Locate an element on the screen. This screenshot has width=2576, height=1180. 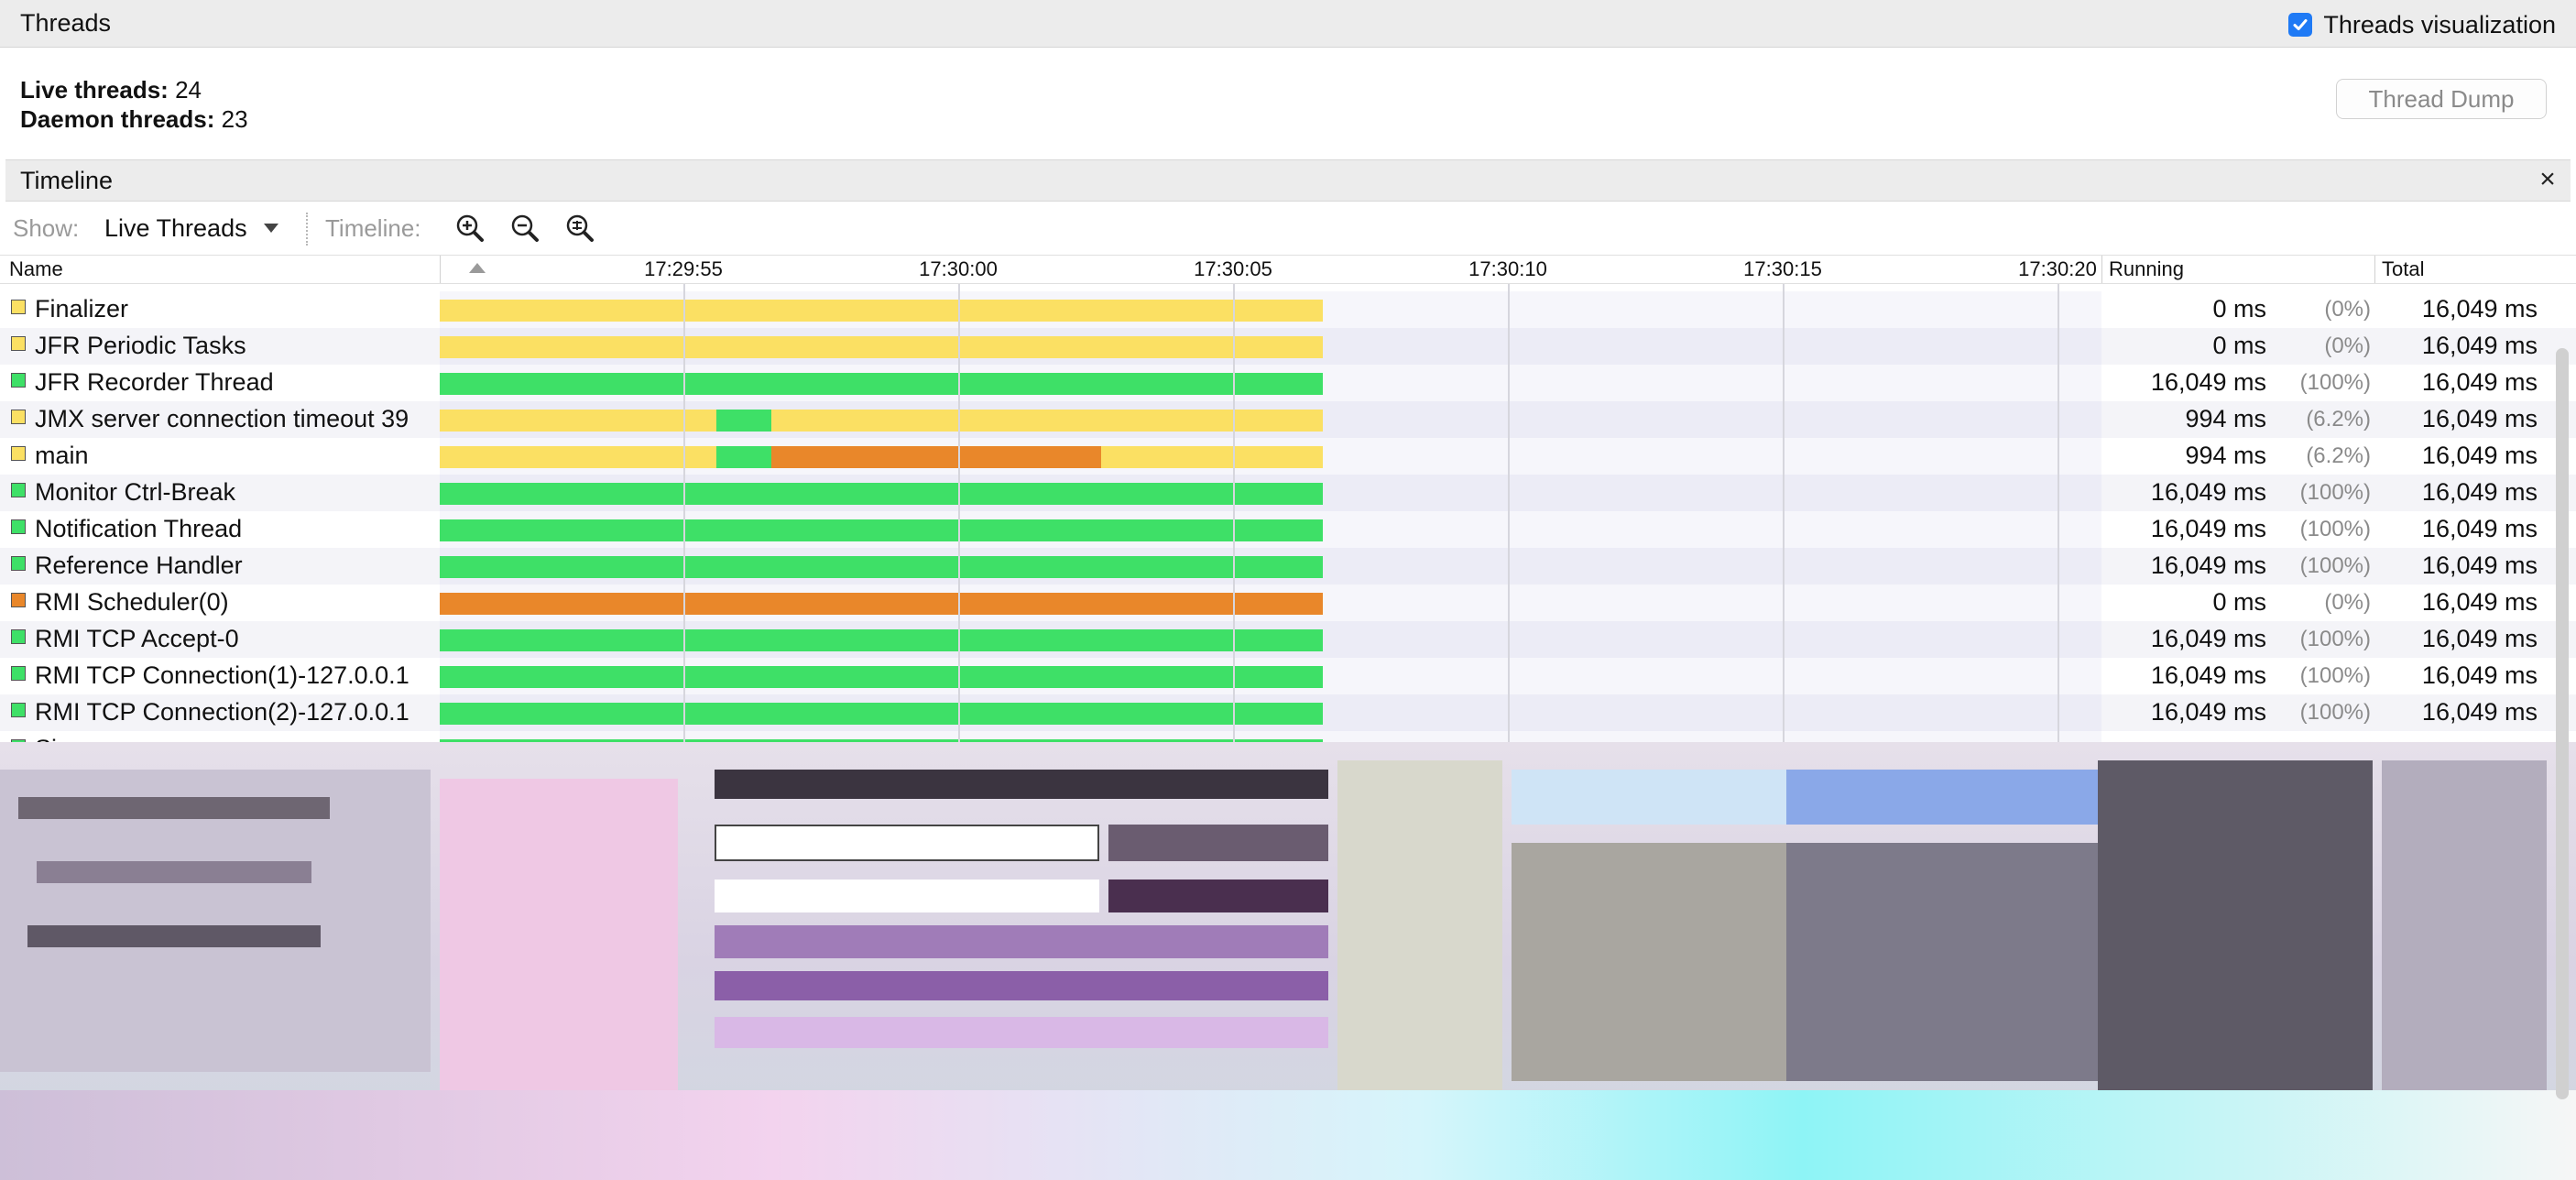
time-tick-label: 17:30:00 is located at coordinates (959, 268).